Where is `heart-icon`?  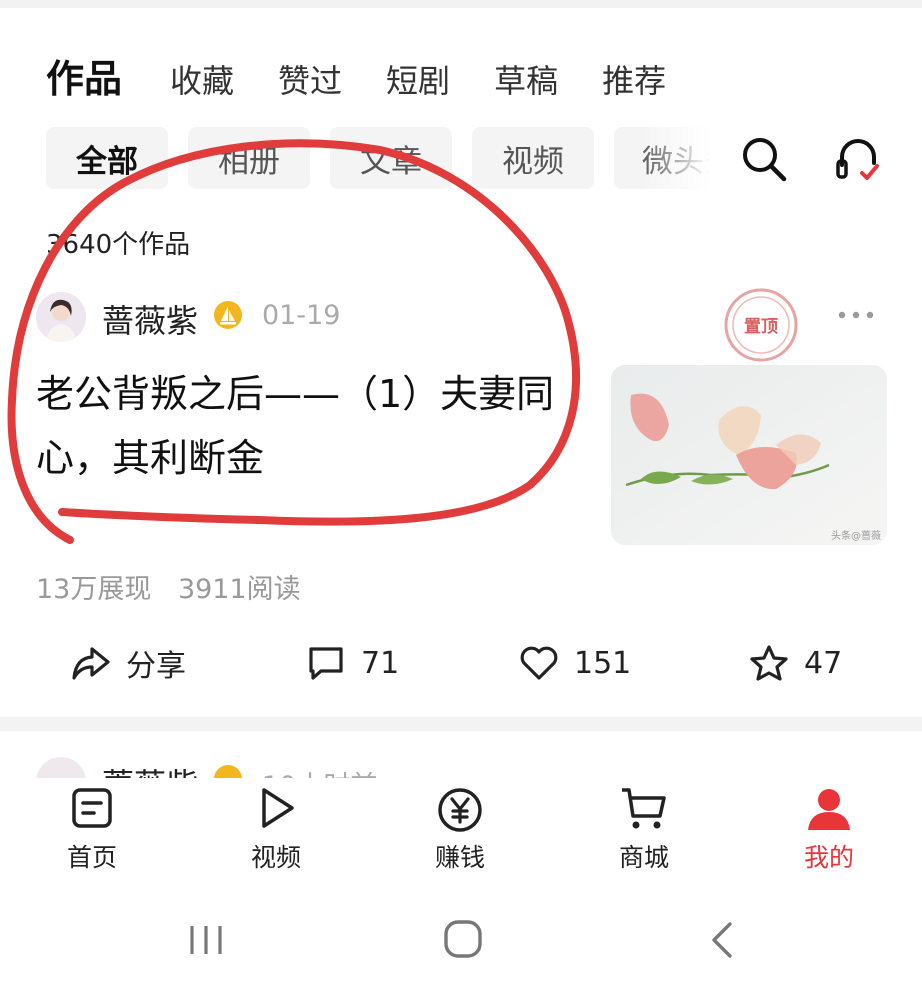
heart-icon is located at coordinates (539, 663).